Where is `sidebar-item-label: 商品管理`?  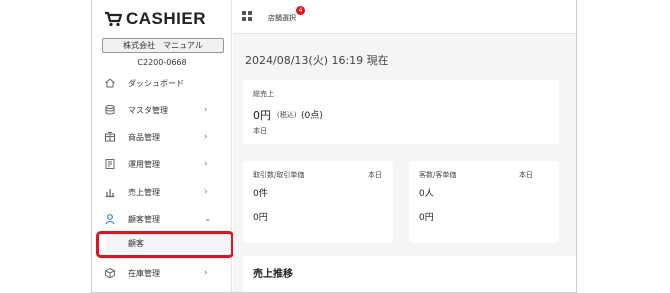
sidebar-item-label: 商品管理 is located at coordinates (144, 137).